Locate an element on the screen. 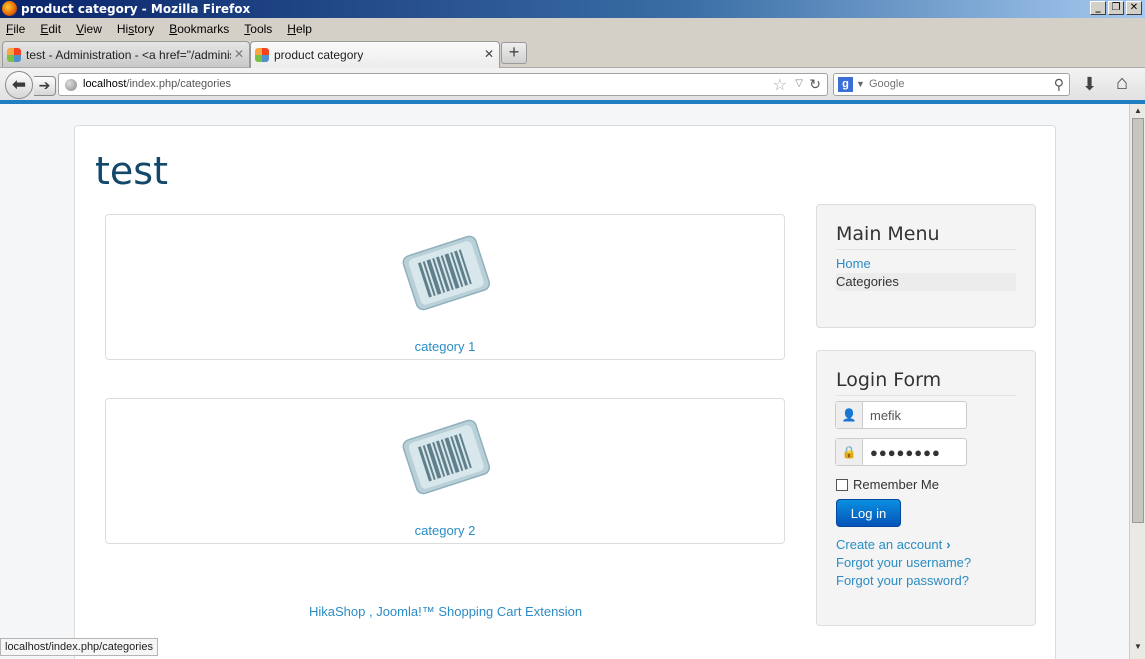 The width and height of the screenshot is (1145, 659). bookmark-star-icon: ☆ is located at coordinates (780, 85).